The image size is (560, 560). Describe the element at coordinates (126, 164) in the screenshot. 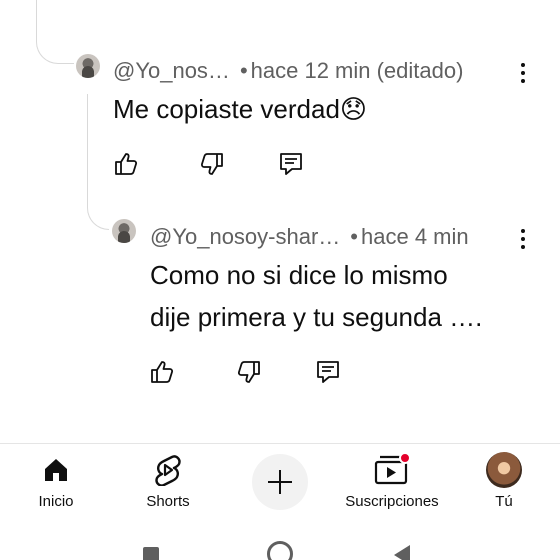

I see `comment-1-thumb-up-icon` at that location.